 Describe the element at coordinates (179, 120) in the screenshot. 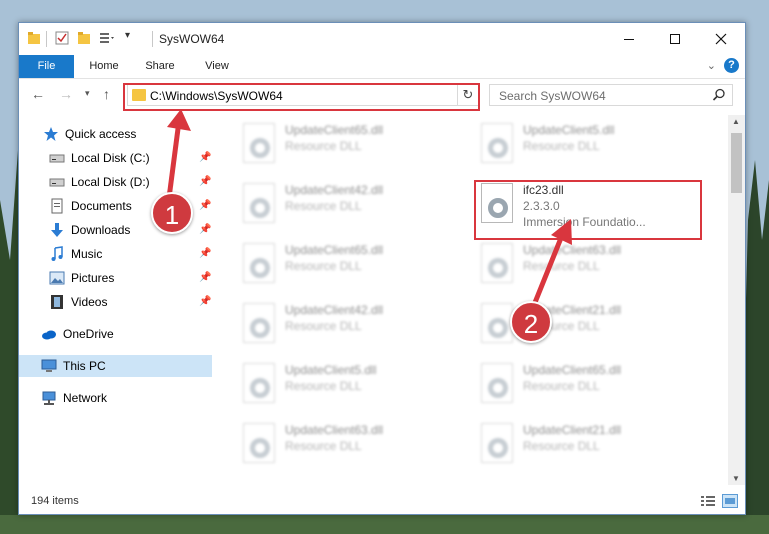

I see `arrow-1-head` at that location.